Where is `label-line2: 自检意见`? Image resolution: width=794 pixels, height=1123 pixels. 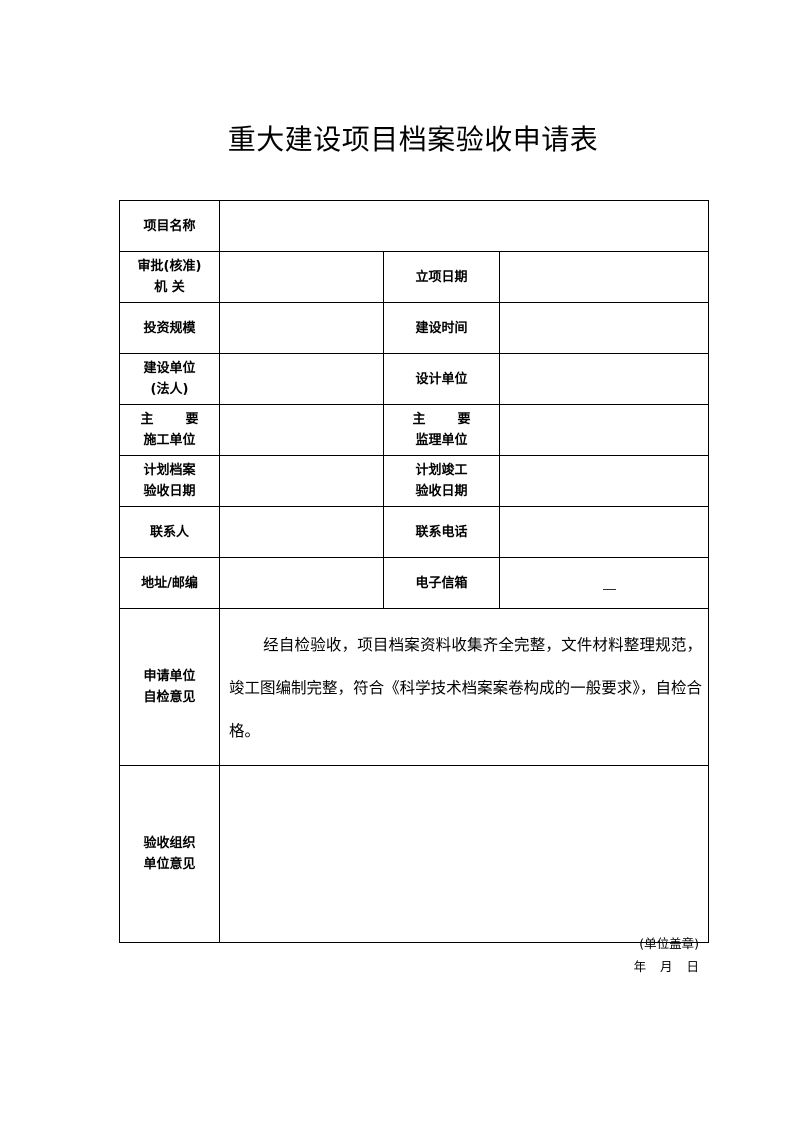
label-line2: 自检意见 is located at coordinates (169, 697).